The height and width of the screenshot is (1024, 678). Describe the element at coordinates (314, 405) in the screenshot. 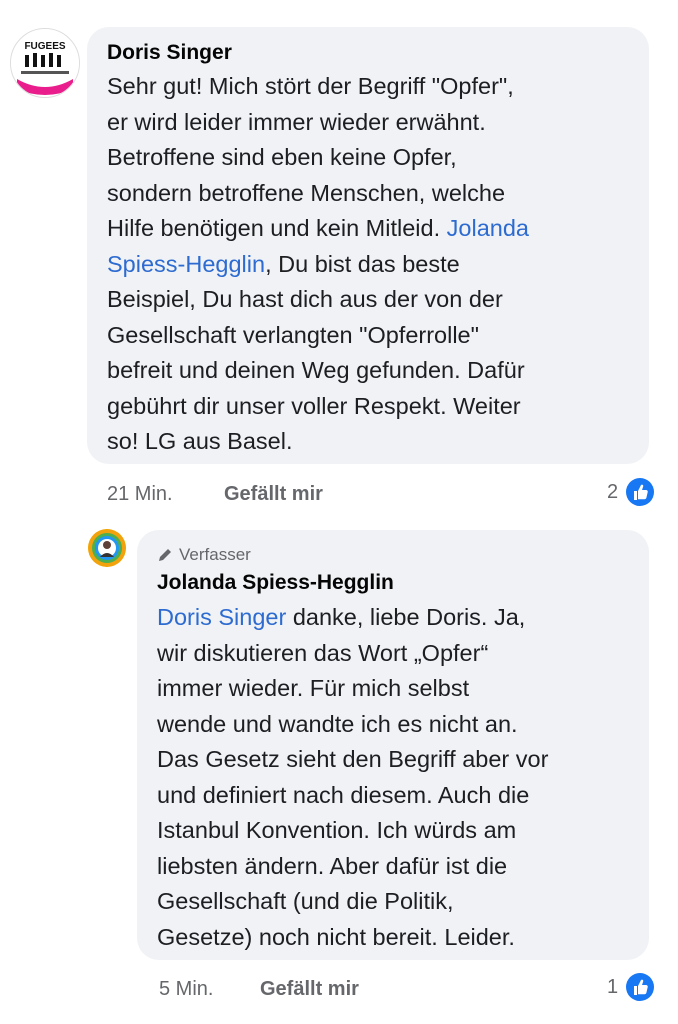

I see `comment-text-segment: gebührt dir unser voller Respekt. Weiter` at that location.